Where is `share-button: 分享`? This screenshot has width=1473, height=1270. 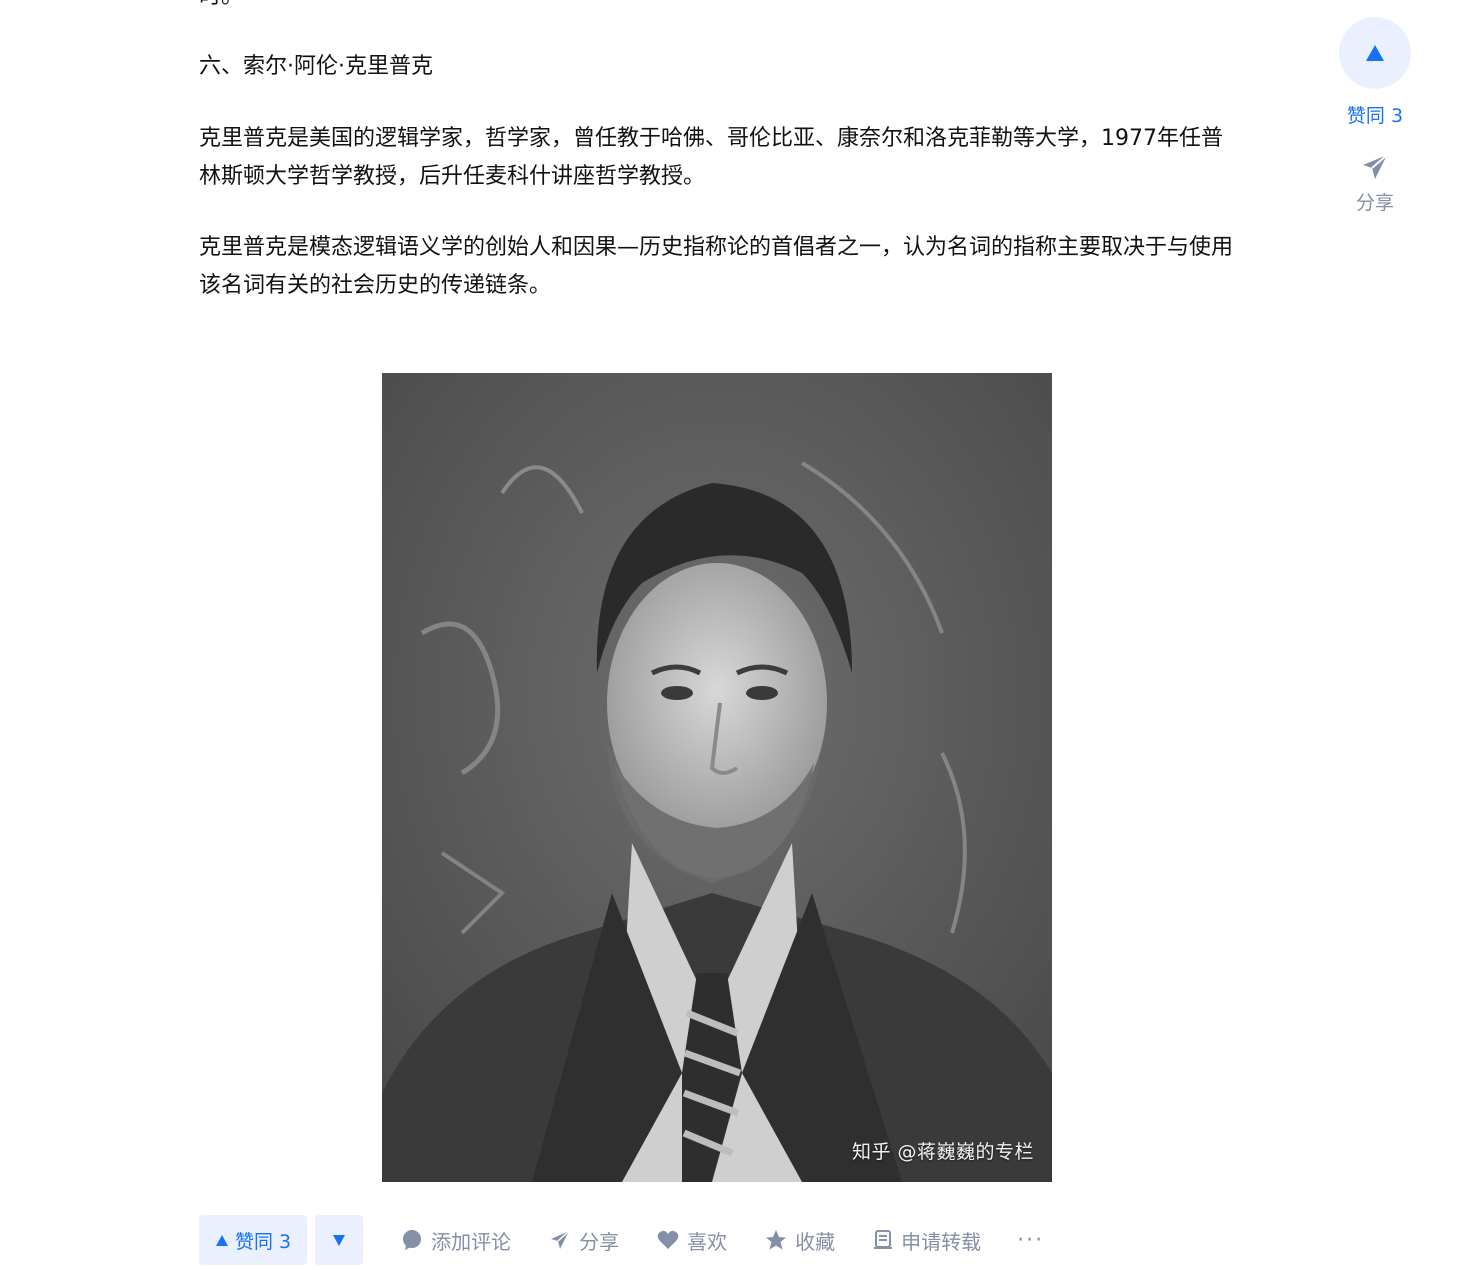 share-button: 分享 is located at coordinates (584, 1240).